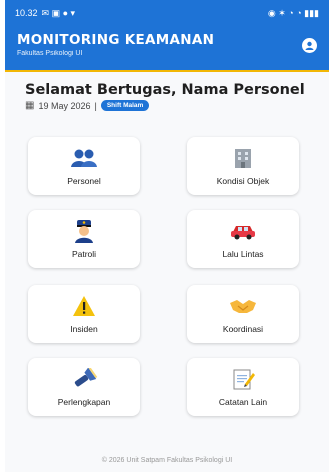 Image resolution: width=334 pixels, height=472 pixels. I want to click on menu-card-personel: Personel, so click(84, 166).